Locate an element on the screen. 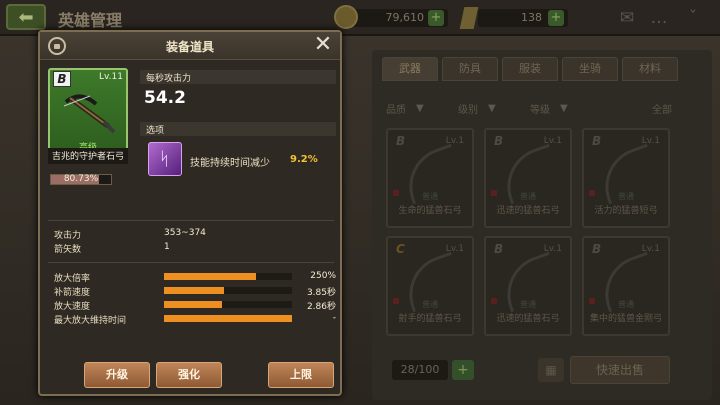  dialog-header: 装备道具 ✕ is located at coordinates (190, 46).